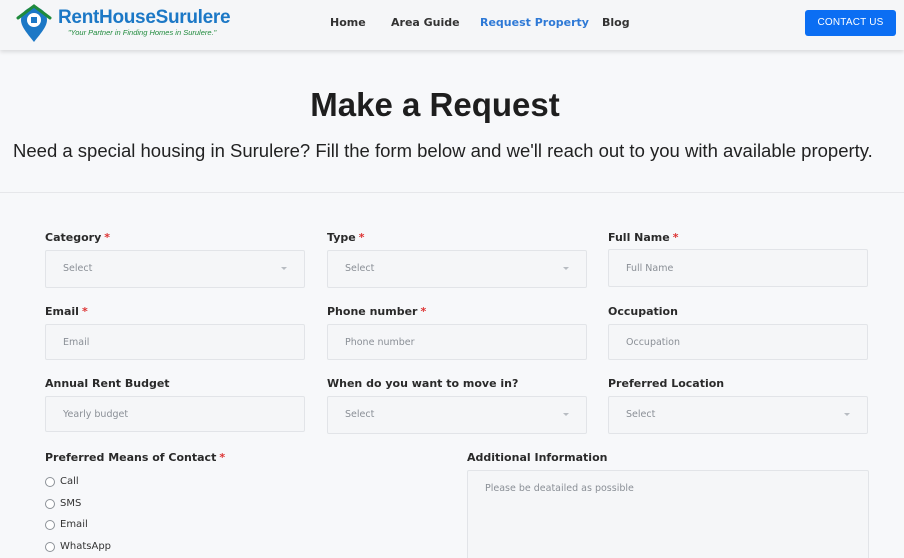  I want to click on additional-info-placeholder: Please be deatailed as possible, so click(559, 488).